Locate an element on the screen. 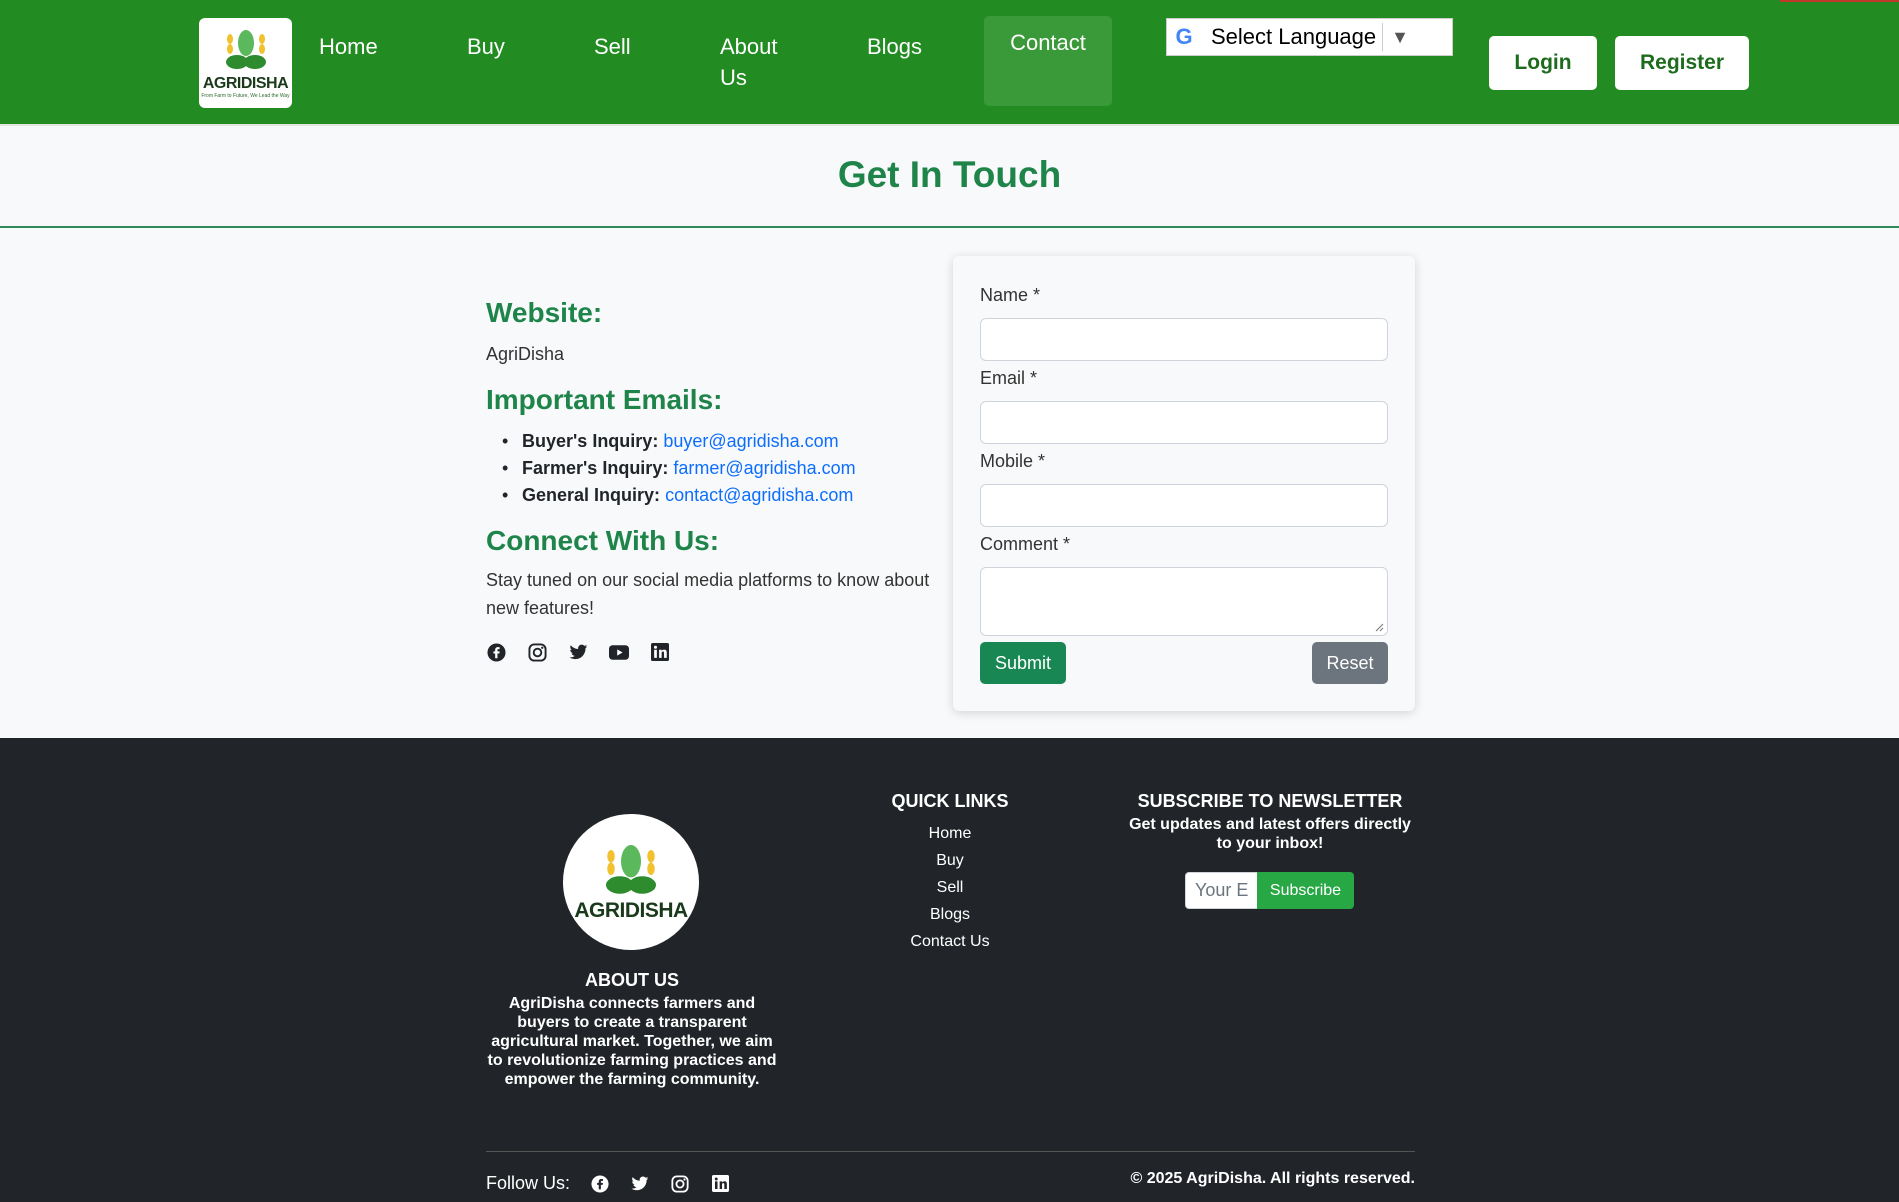 The width and height of the screenshot is (1899, 1202). footer-logo: AGRIDISHA is located at coordinates (631, 882).